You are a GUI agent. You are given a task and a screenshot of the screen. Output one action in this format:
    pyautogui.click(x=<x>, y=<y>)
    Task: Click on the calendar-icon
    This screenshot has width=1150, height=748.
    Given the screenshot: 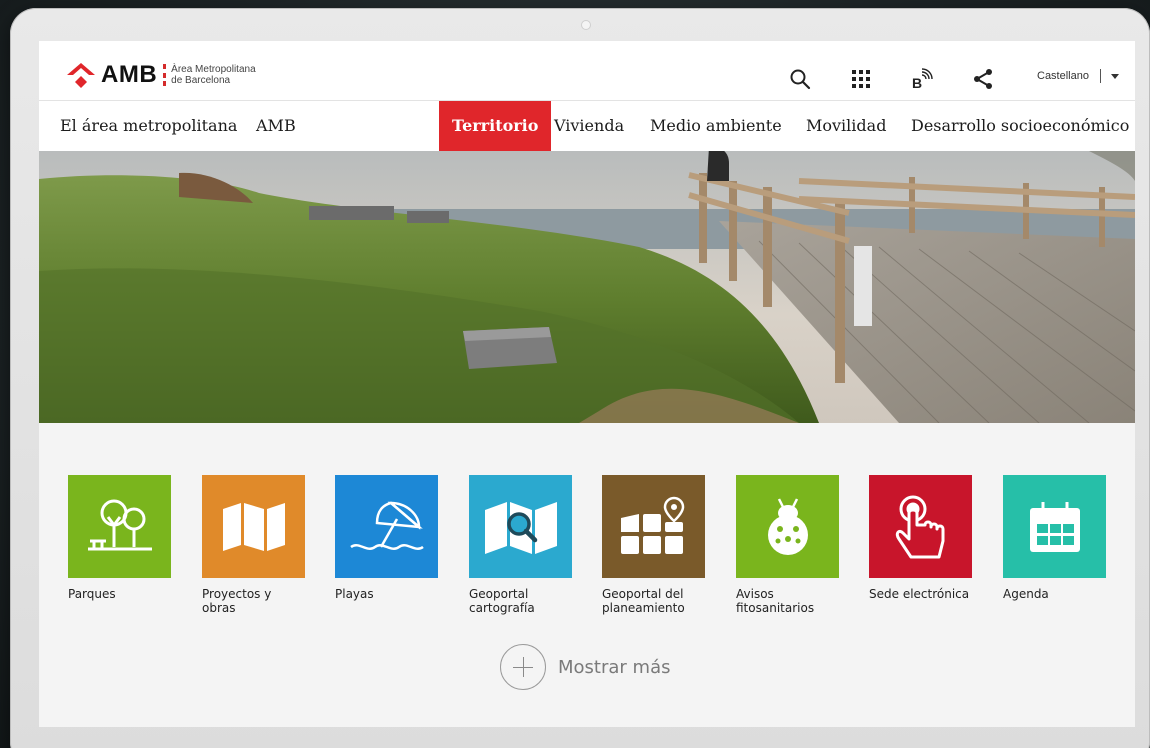 What is the action you would take?
    pyautogui.click(x=1054, y=526)
    